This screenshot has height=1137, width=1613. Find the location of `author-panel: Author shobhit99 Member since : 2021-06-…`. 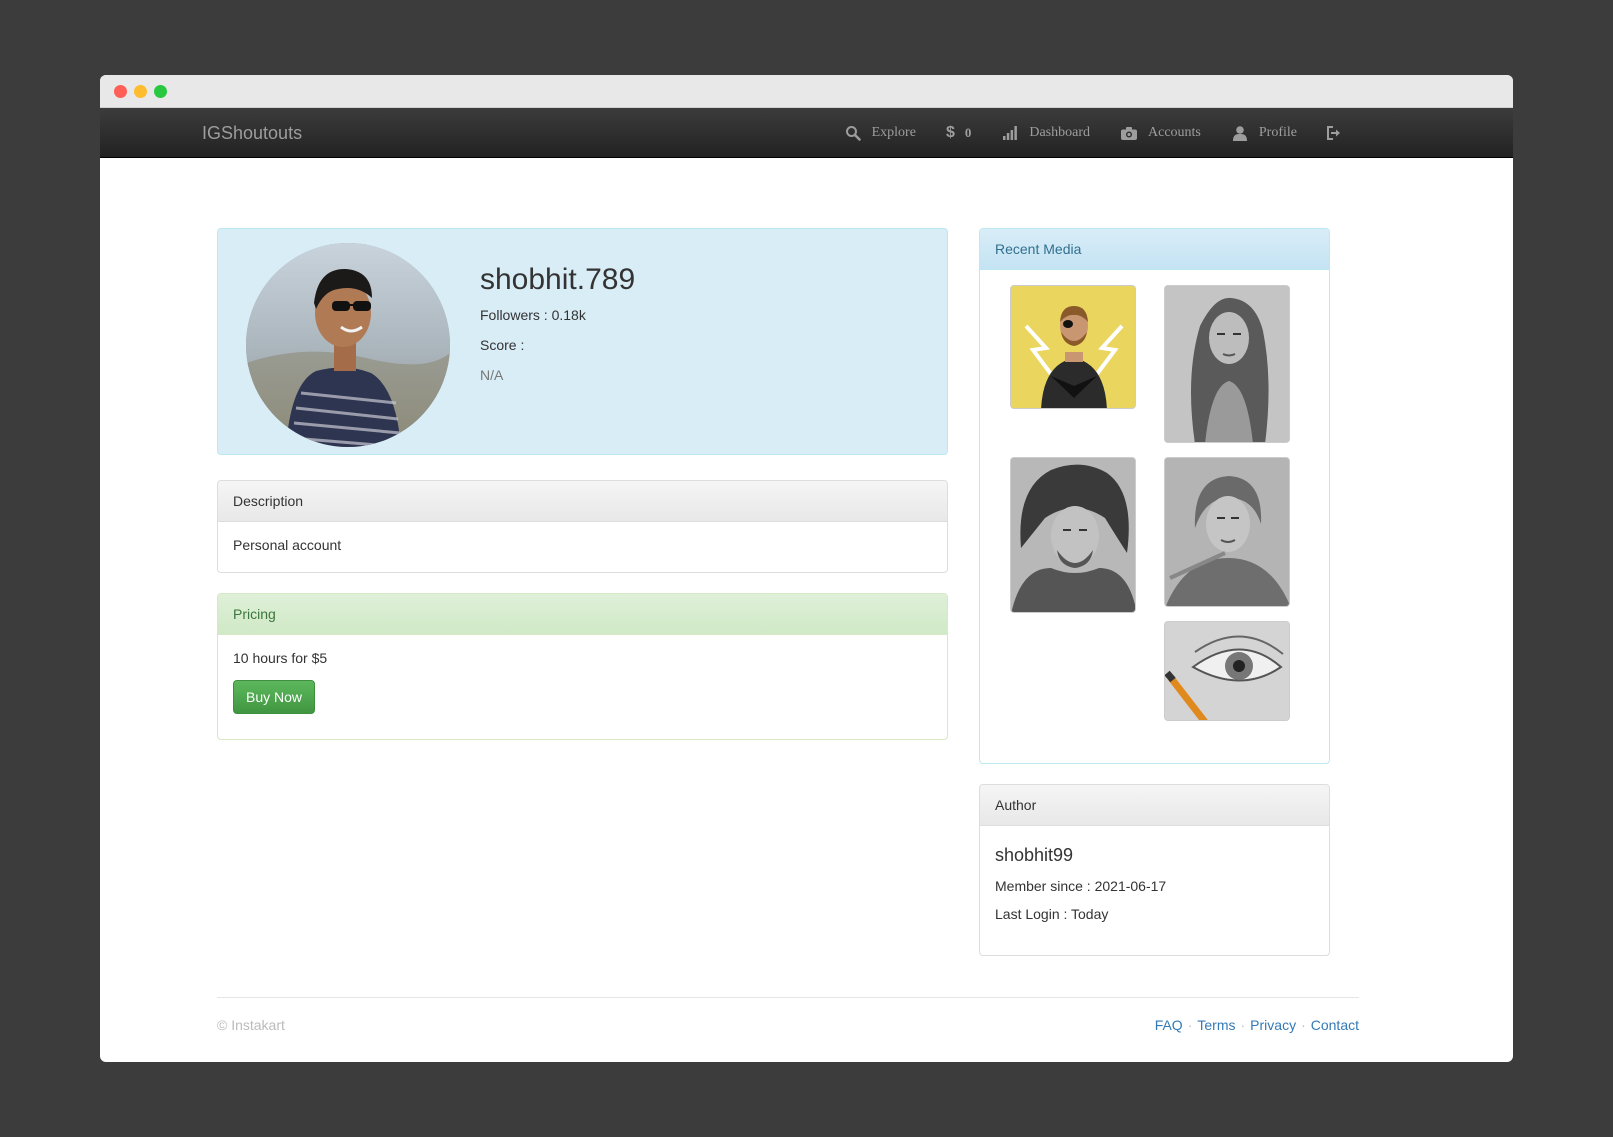

author-panel: Author shobhit99 Member since : 2021-06-… is located at coordinates (1154, 870).